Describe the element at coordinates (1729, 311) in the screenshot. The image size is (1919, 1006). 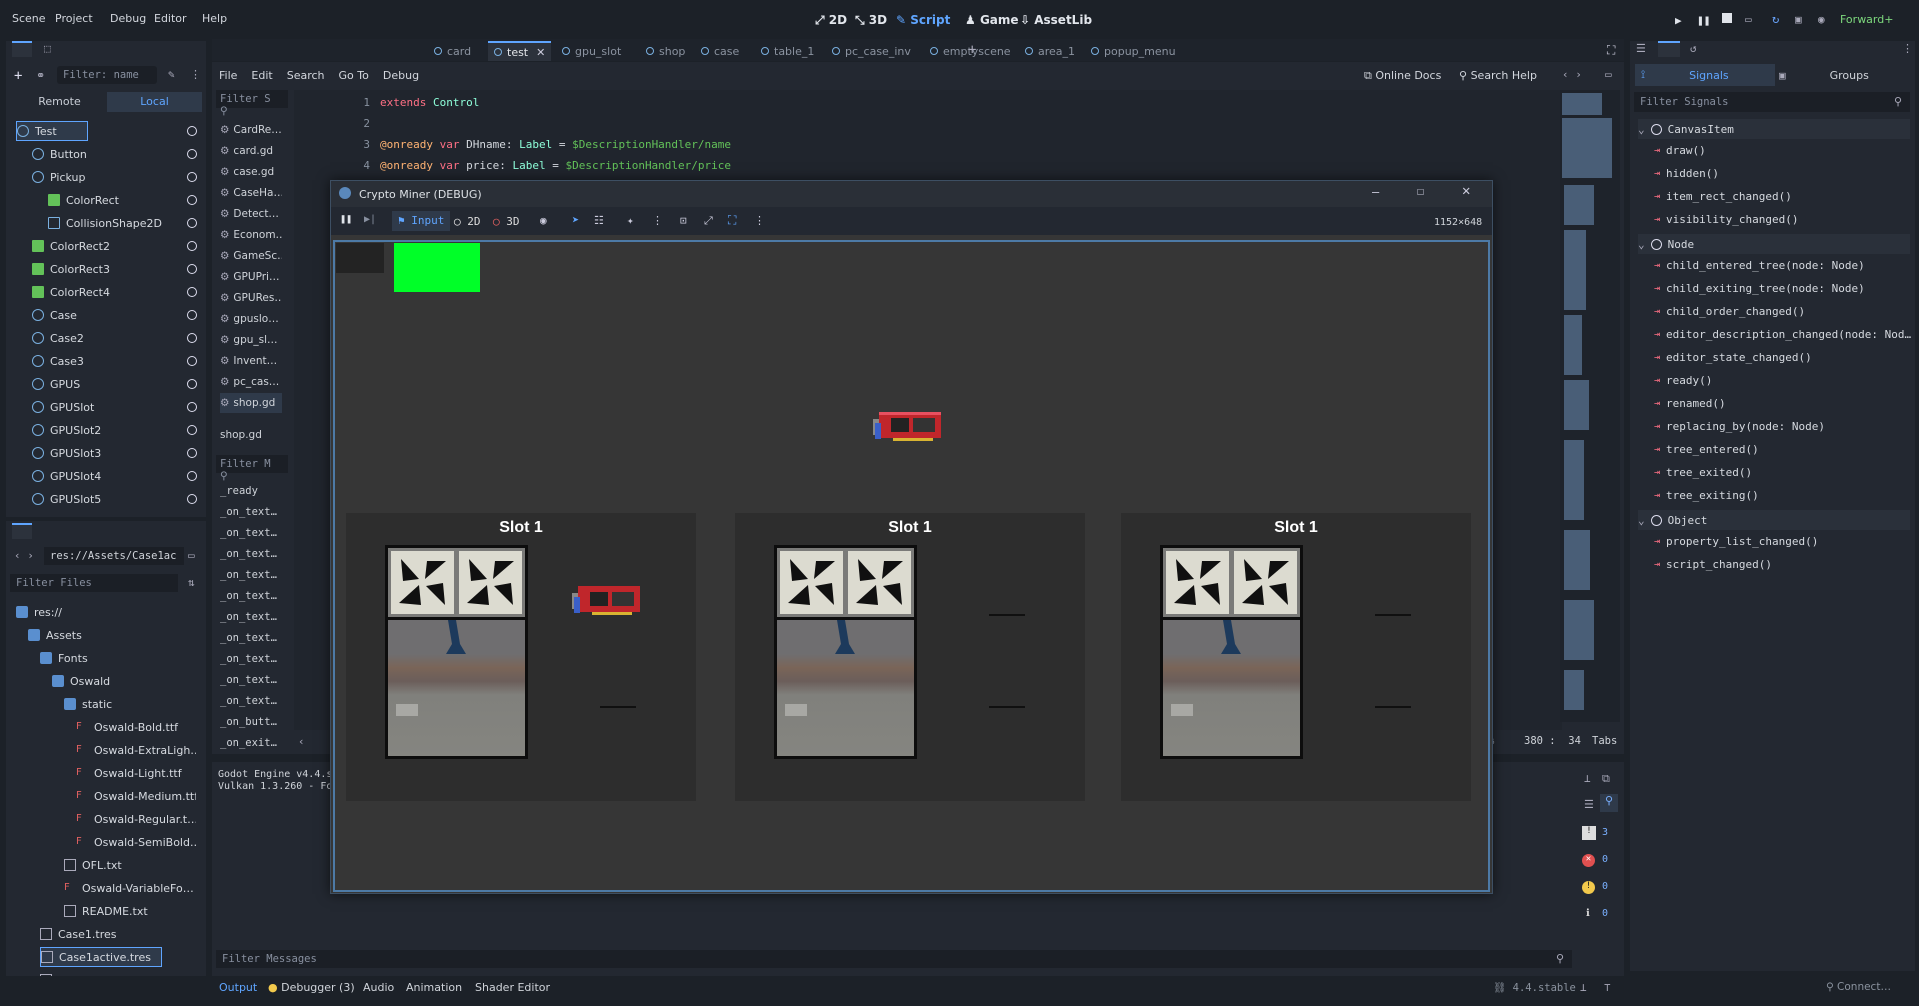
I see `signal-item: ⇥ child_order_changed()` at that location.